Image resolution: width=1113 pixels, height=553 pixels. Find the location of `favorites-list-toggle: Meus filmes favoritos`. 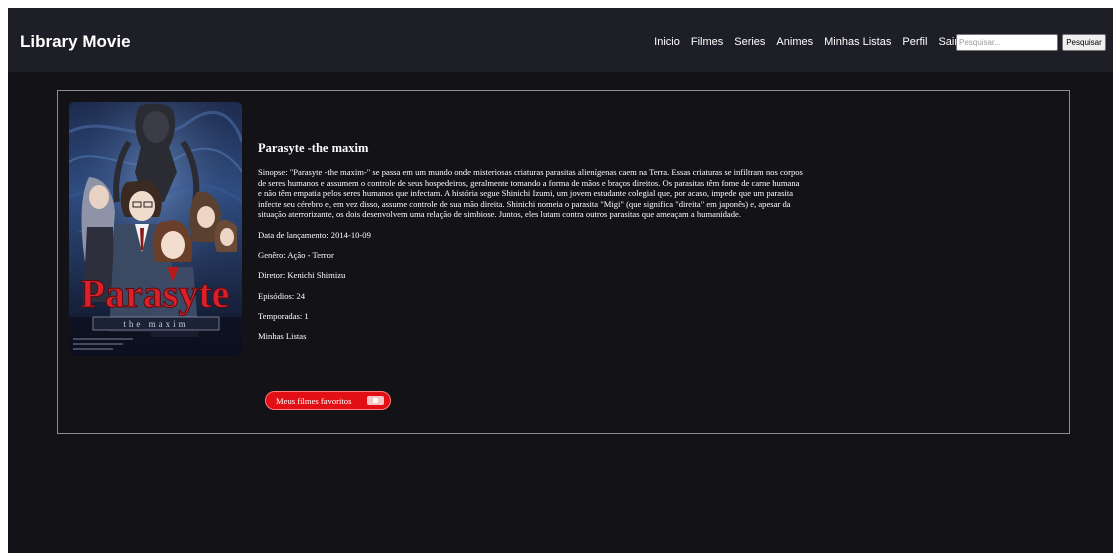

favorites-list-toggle: Meus filmes favoritos is located at coordinates (328, 400).